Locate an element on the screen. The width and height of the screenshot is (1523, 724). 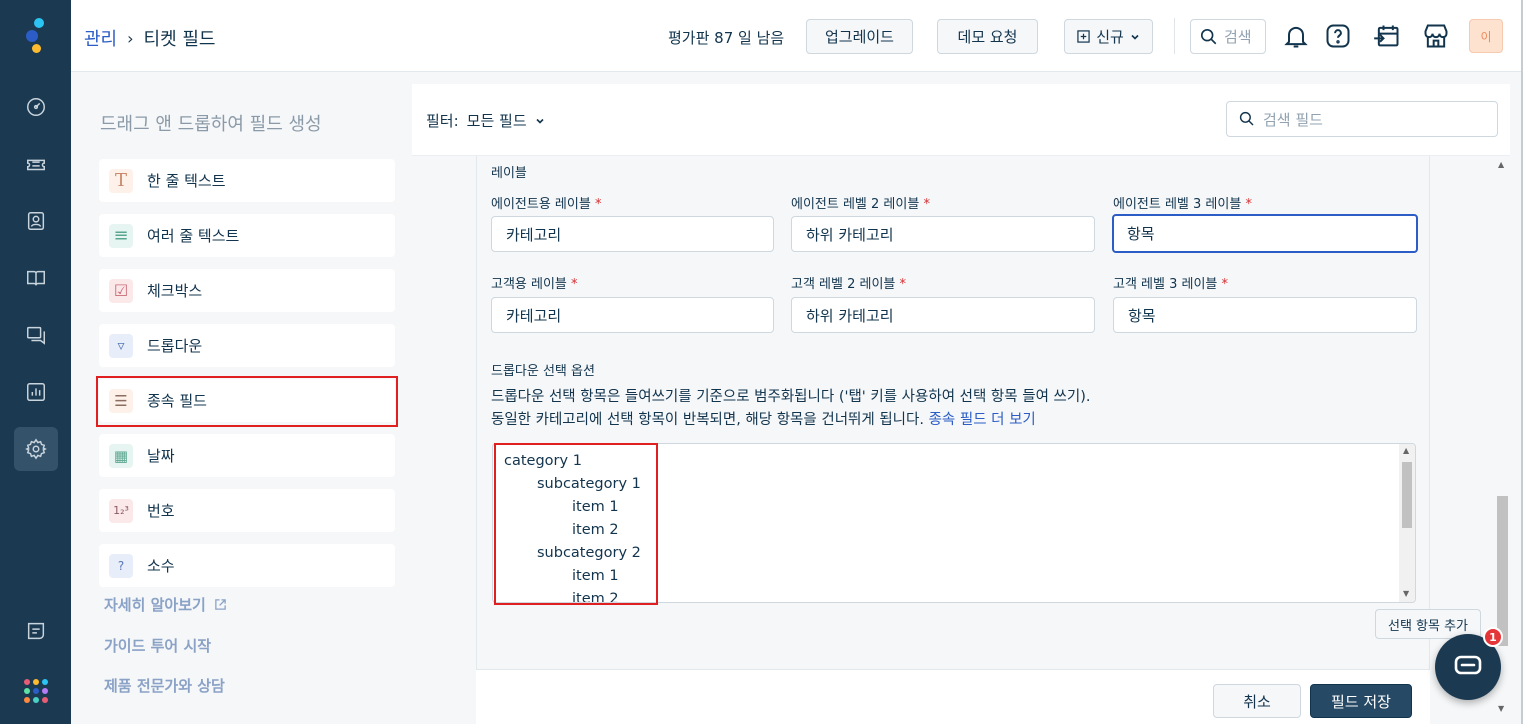
global-search-label: 검색 is located at coordinates (1238, 37).